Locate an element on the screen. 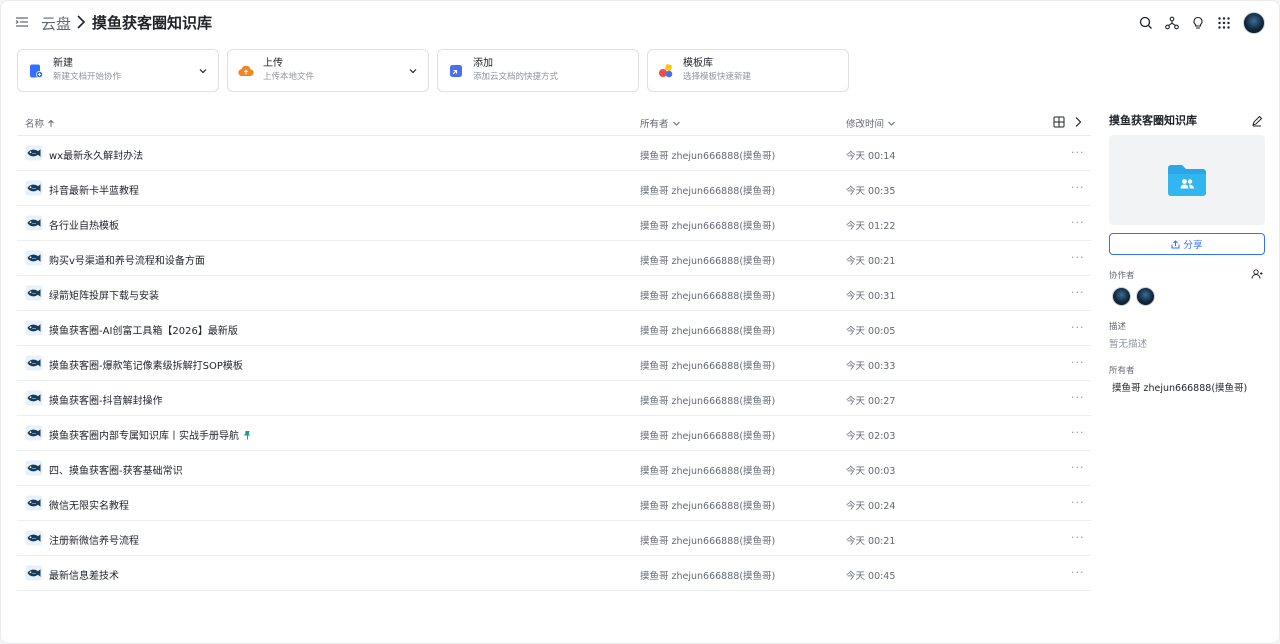 The width and height of the screenshot is (1280, 644). file-name-text: 最新信息差技术 is located at coordinates (84, 576).